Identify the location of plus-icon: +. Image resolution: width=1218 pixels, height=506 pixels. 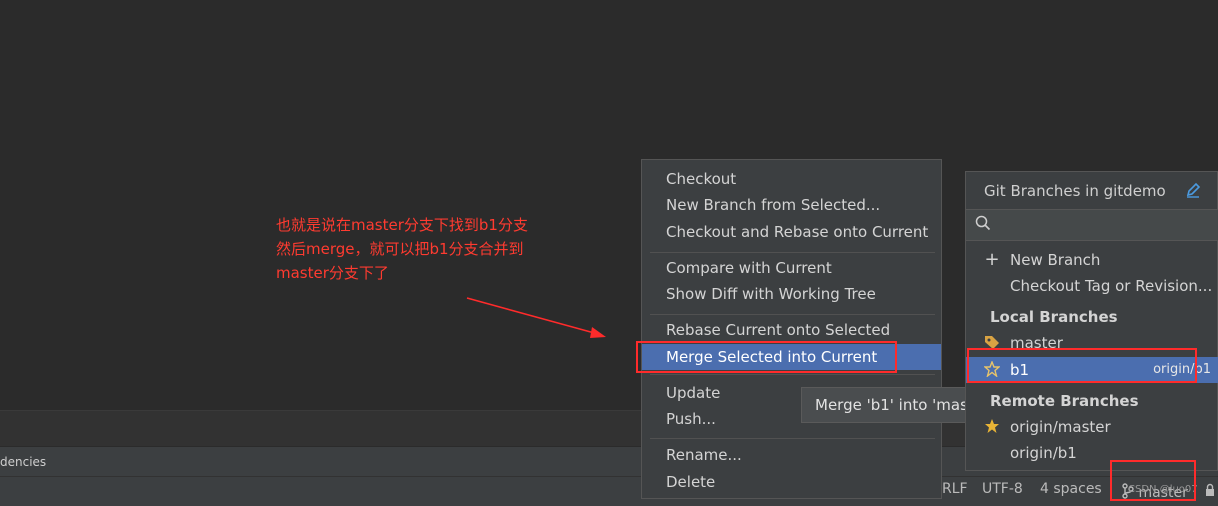
(992, 259).